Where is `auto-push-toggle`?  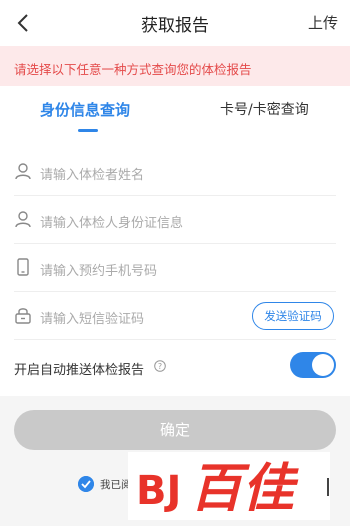
auto-push-toggle is located at coordinates (313, 365).